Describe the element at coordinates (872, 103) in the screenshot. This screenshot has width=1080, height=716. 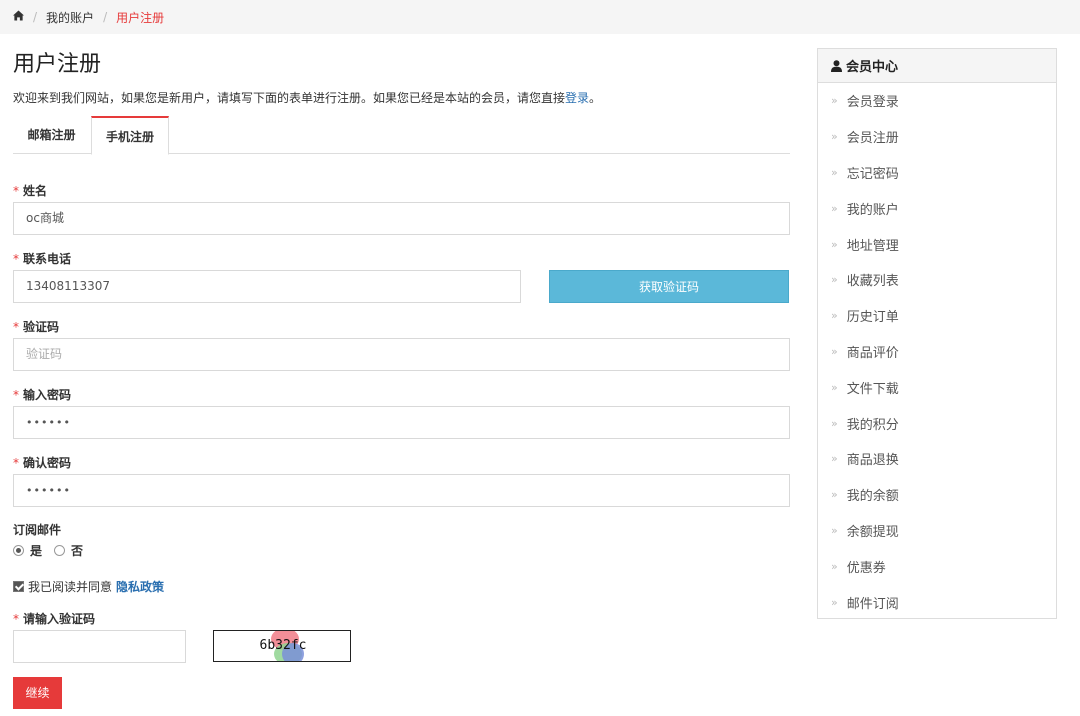
I see `sidebar-item-label: 会员登录` at that location.